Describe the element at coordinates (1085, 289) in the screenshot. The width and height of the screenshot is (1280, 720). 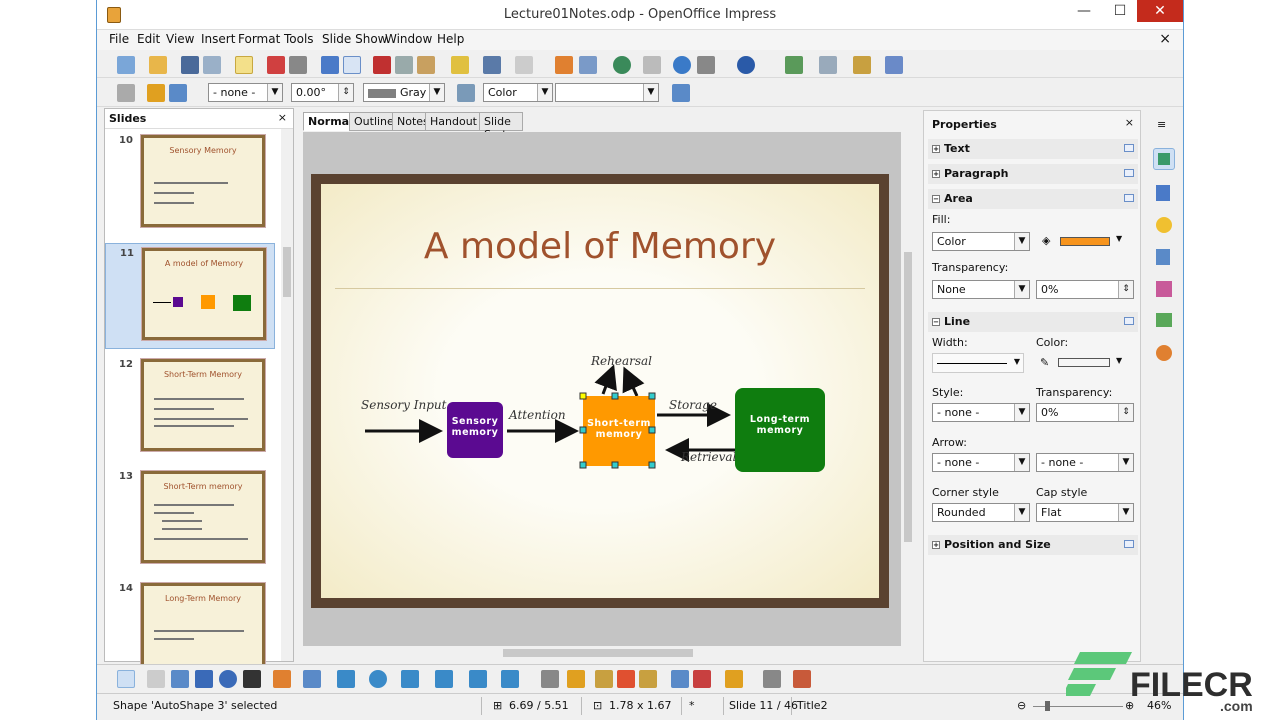
I see `area-transparency-percent: 0% ⇕` at that location.